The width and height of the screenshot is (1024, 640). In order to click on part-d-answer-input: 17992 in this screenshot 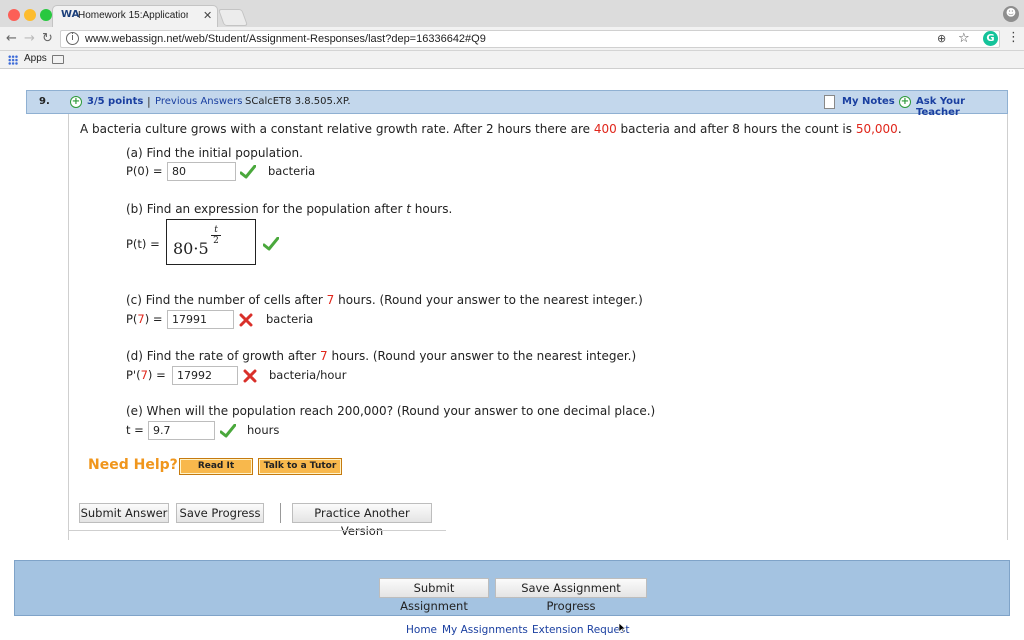, I will do `click(205, 375)`.